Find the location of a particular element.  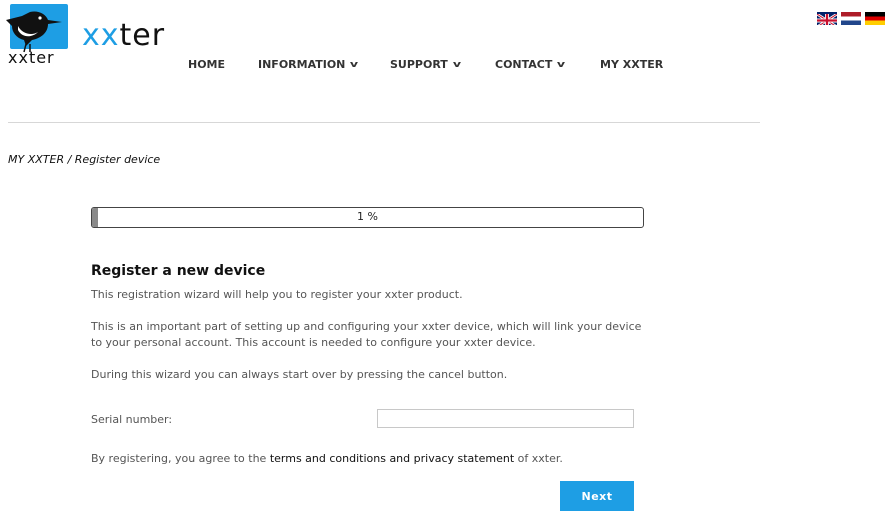

xxter-logo: xxter xxter is located at coordinates (91, 35).